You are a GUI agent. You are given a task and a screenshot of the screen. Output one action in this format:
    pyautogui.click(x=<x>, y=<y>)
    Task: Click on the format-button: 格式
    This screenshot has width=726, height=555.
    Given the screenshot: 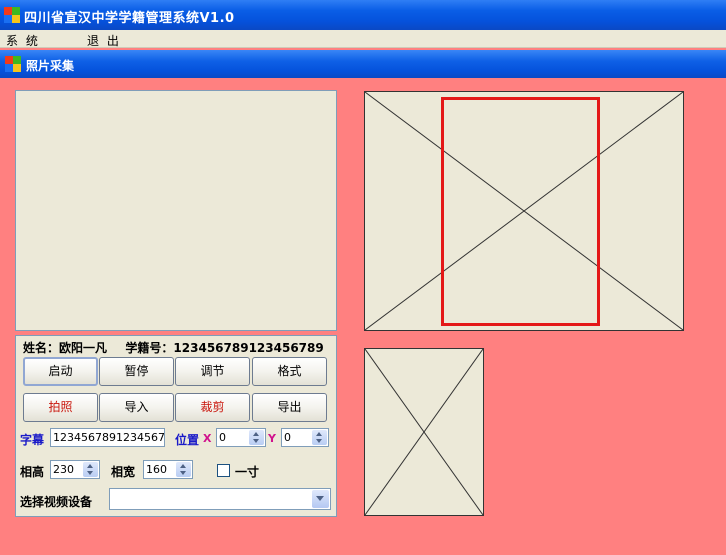 What is the action you would take?
    pyautogui.click(x=289, y=371)
    